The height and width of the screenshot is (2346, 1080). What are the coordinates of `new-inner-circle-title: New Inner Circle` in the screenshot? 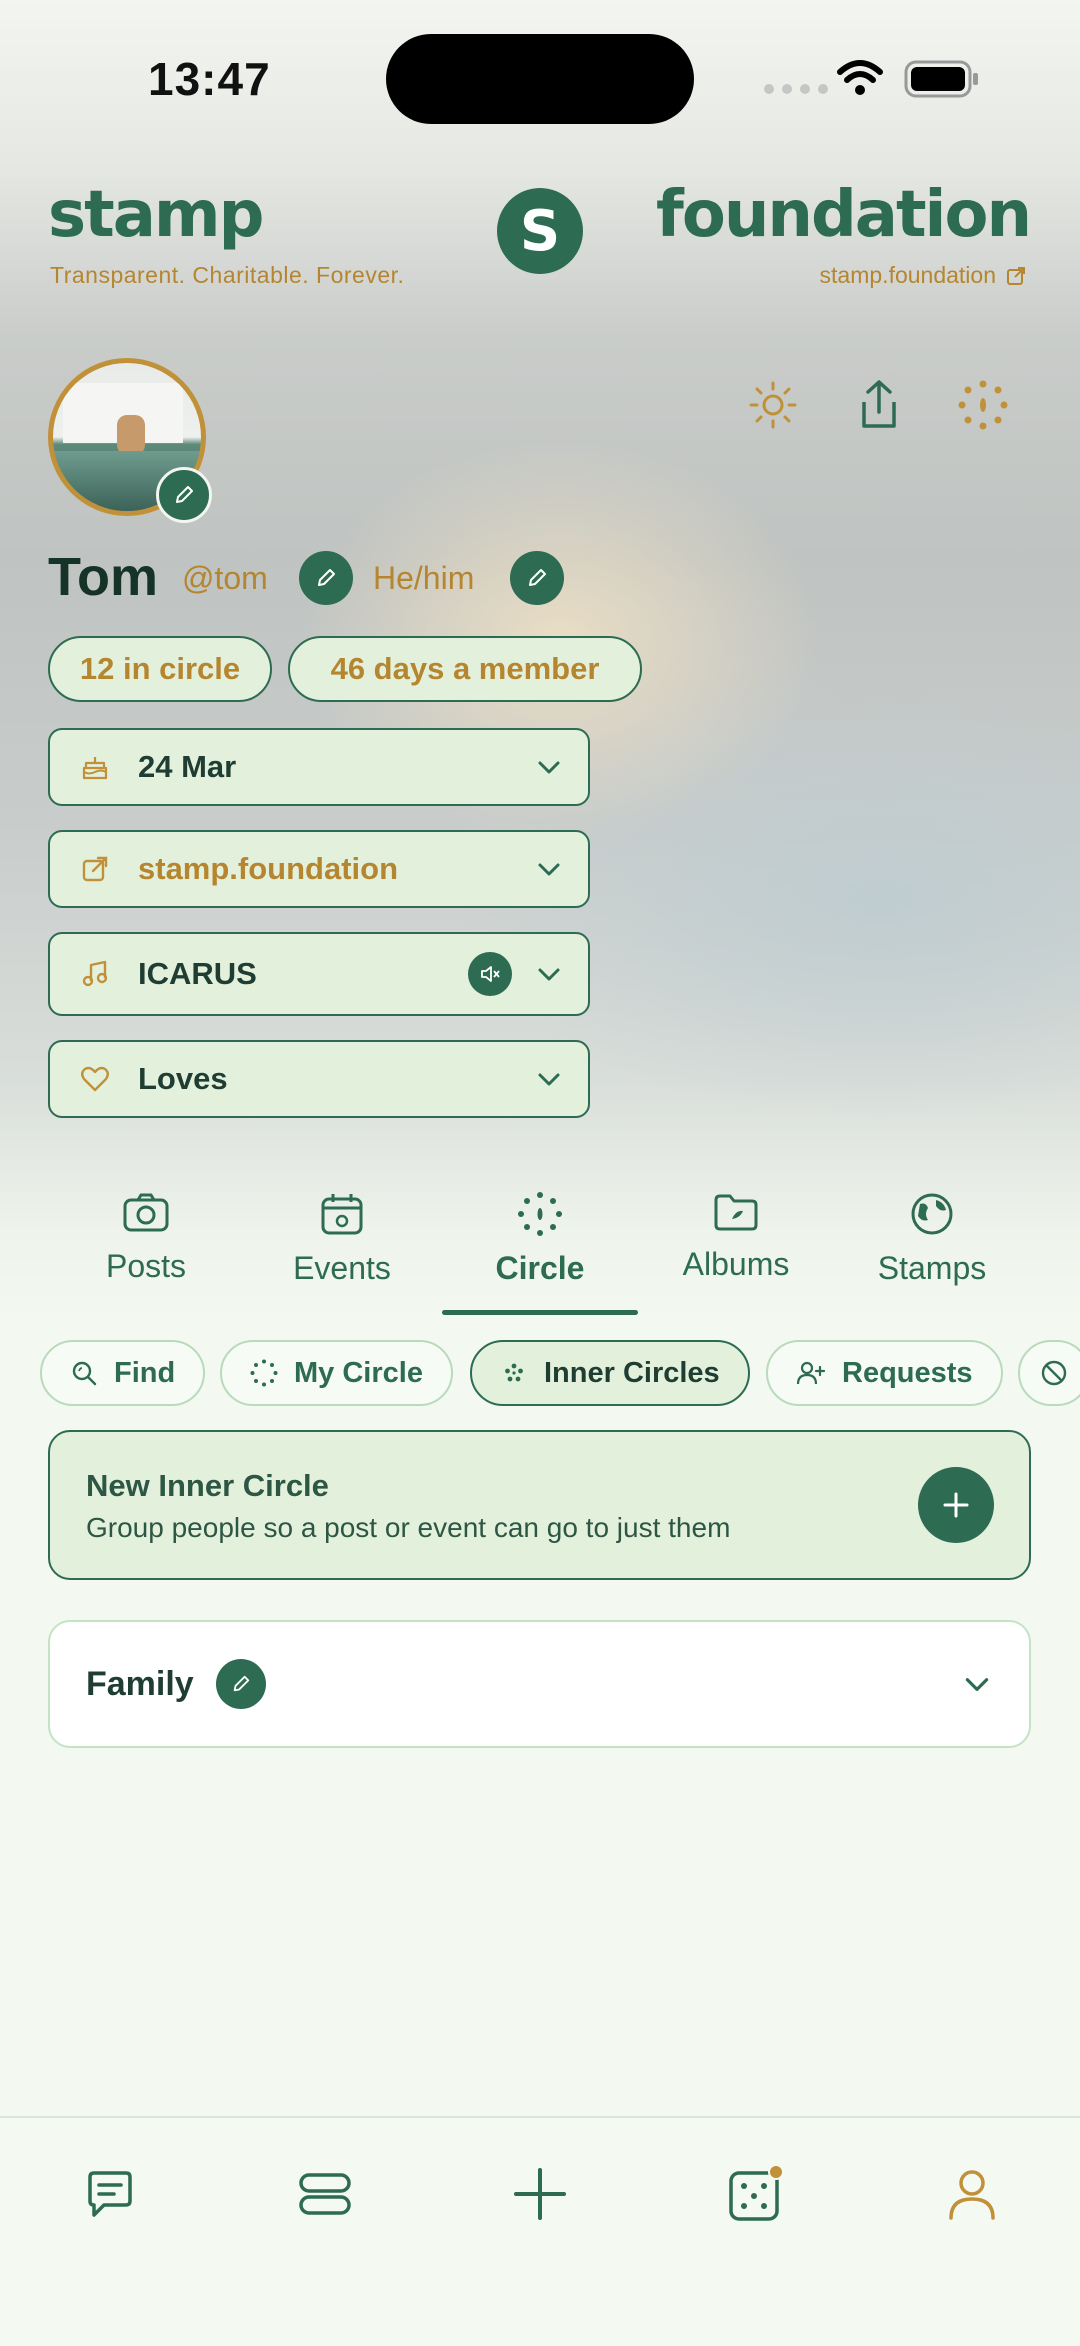 It's located at (207, 1485).